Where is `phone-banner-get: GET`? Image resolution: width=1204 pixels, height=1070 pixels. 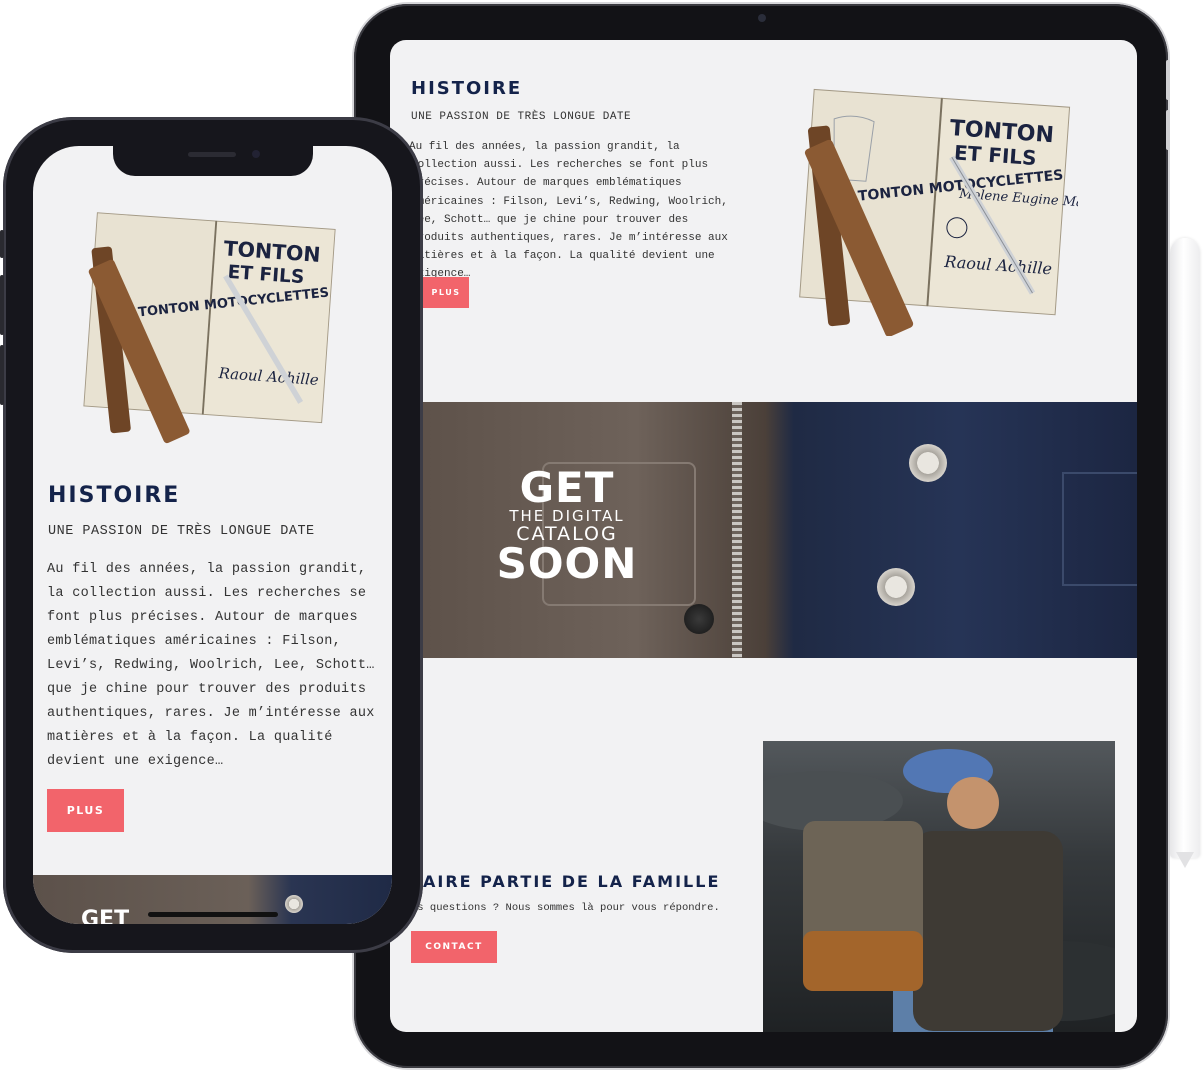
phone-banner-get: GET is located at coordinates (105, 915).